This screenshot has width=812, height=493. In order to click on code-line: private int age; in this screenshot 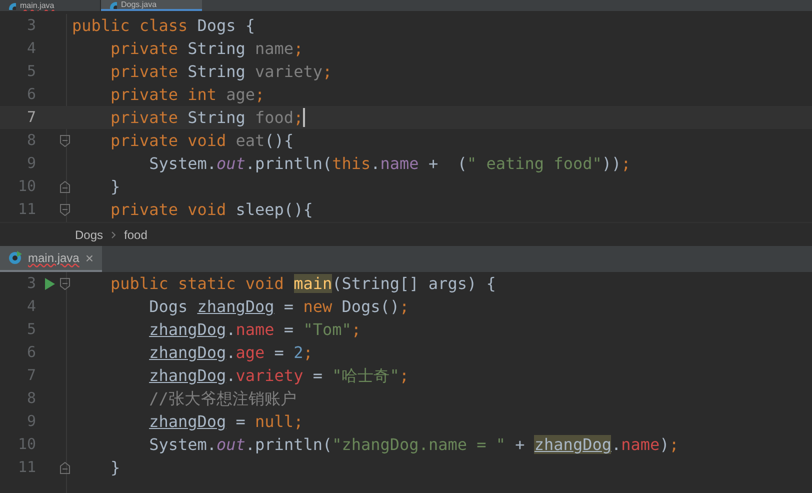, I will do `click(187, 95)`.